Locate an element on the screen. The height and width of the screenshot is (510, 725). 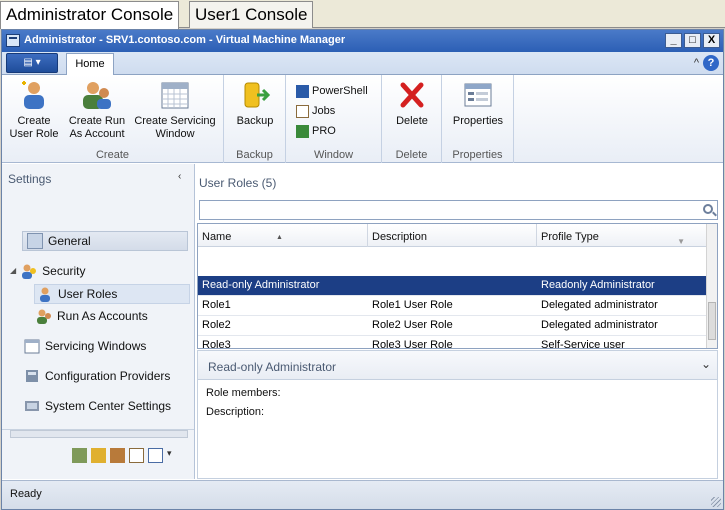
backup-label: Backup is located at coordinates (255, 121).